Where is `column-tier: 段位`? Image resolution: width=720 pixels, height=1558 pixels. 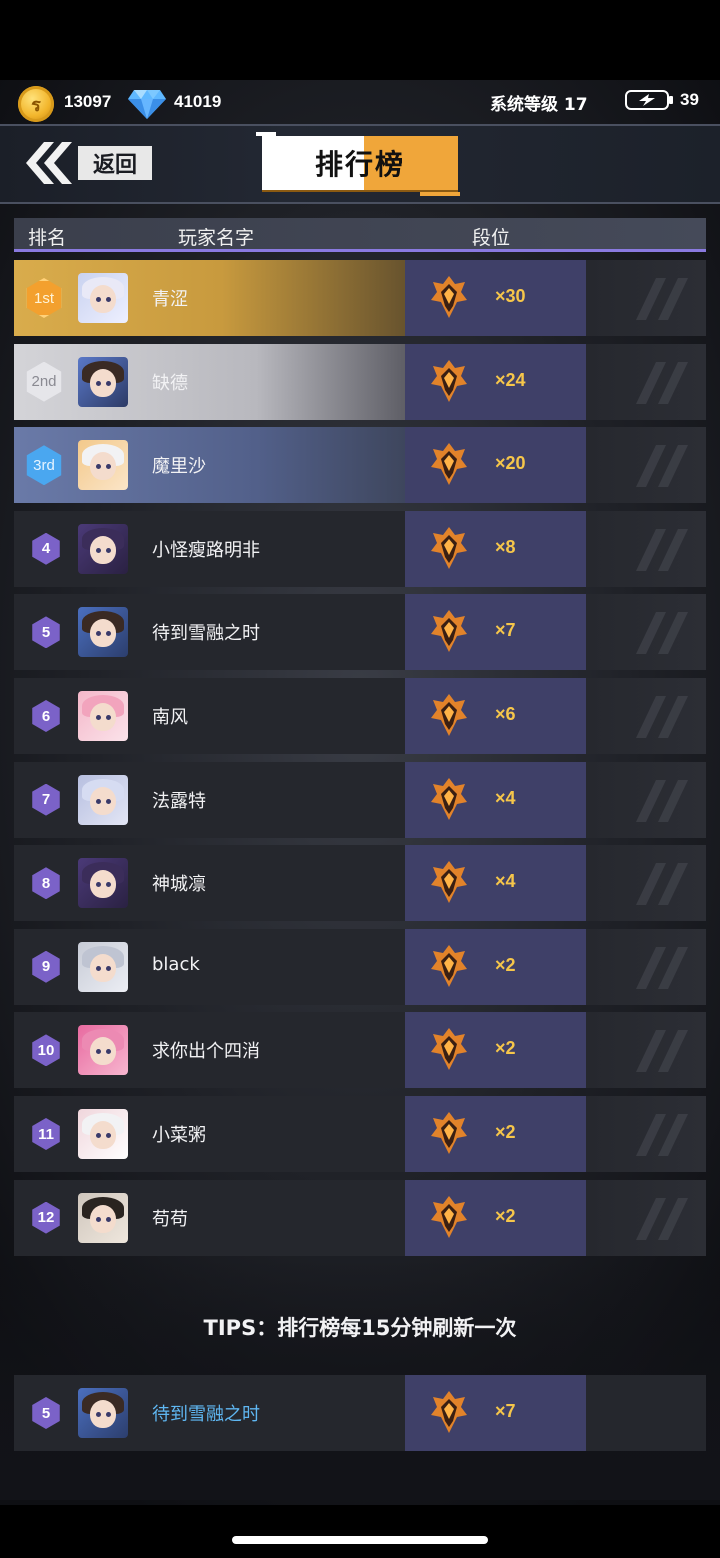
column-tier: 段位 is located at coordinates (491, 238).